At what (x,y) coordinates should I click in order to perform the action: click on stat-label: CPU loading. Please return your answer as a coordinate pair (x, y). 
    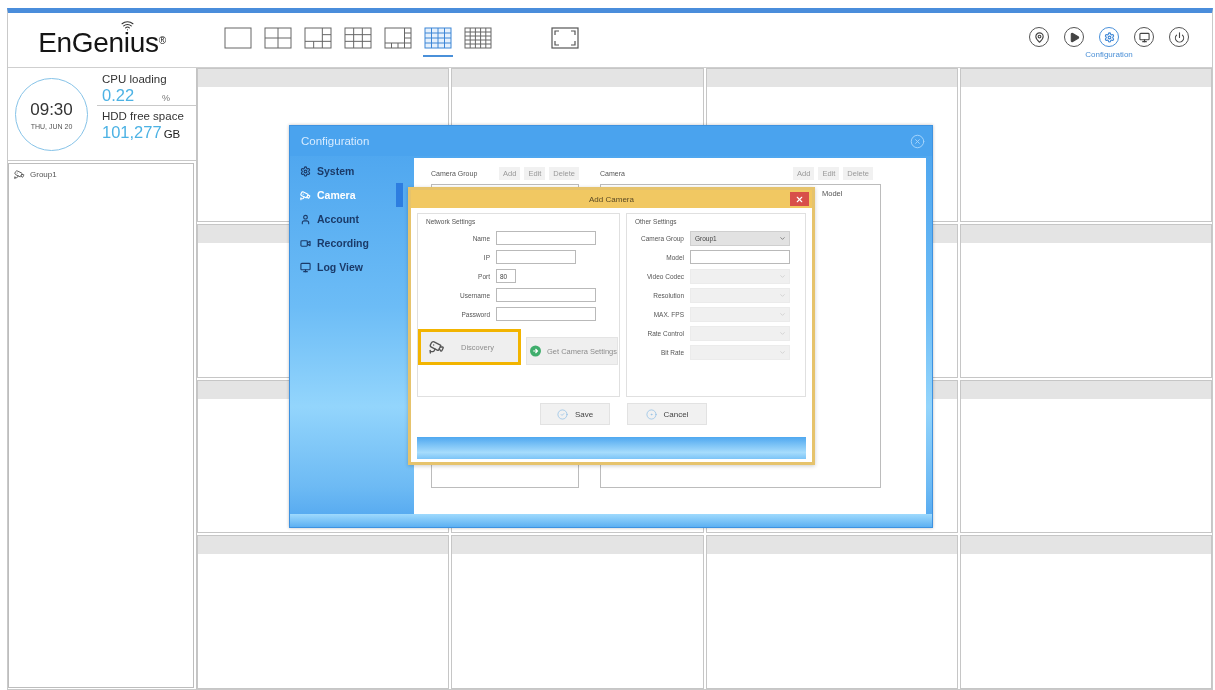
    Looking at the image, I should click on (135, 79).